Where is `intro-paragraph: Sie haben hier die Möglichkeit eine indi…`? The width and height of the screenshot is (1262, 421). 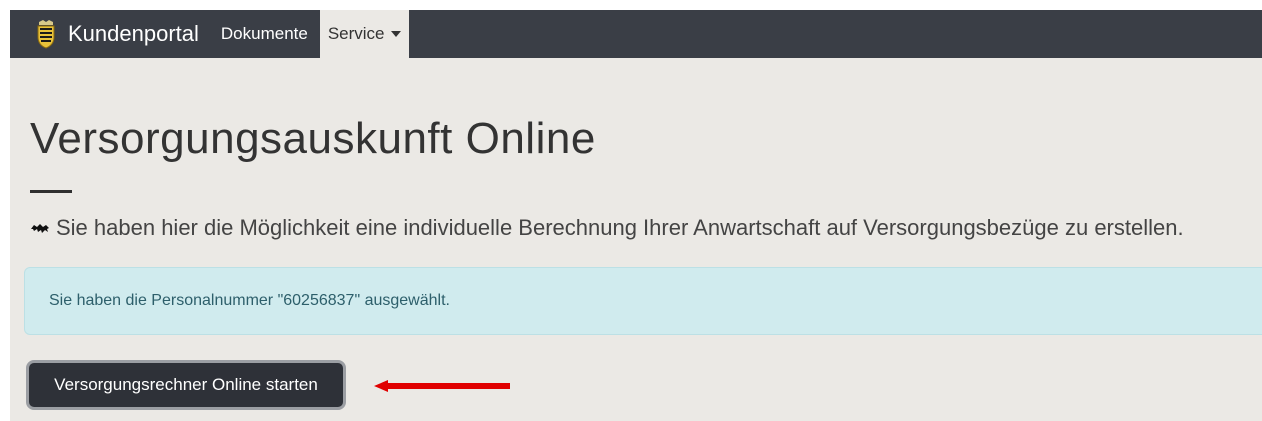
intro-paragraph: Sie haben hier die Möglichkeit eine indi… is located at coordinates (607, 228).